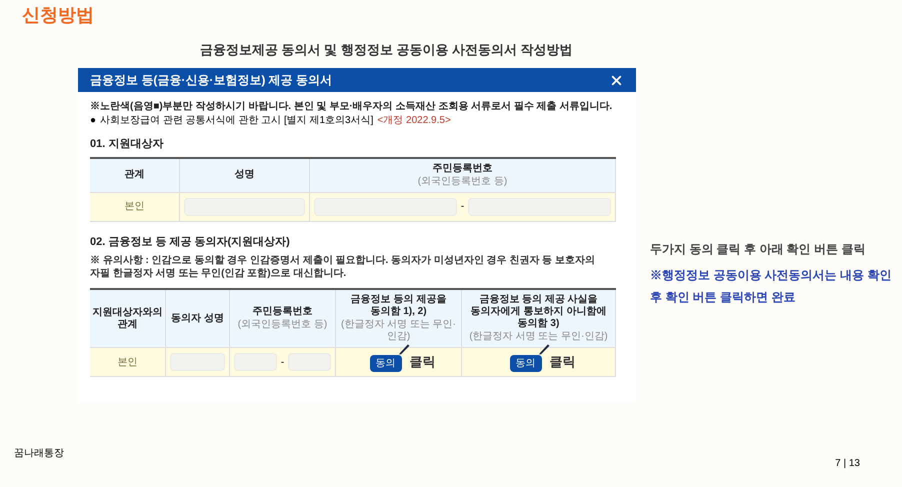  What do you see at coordinates (343, 267) in the screenshot?
I see `caution-note: ※ 유의사항 : 인감으로 동의할 경우 인감증명서 제출이 필요합니다. 동의자가 미성년자인 경우 친권자 등 보호자의 자필 한글정자 서명 또는 무인(인감 포함)으로 대신합니다.` at bounding box center [343, 267].